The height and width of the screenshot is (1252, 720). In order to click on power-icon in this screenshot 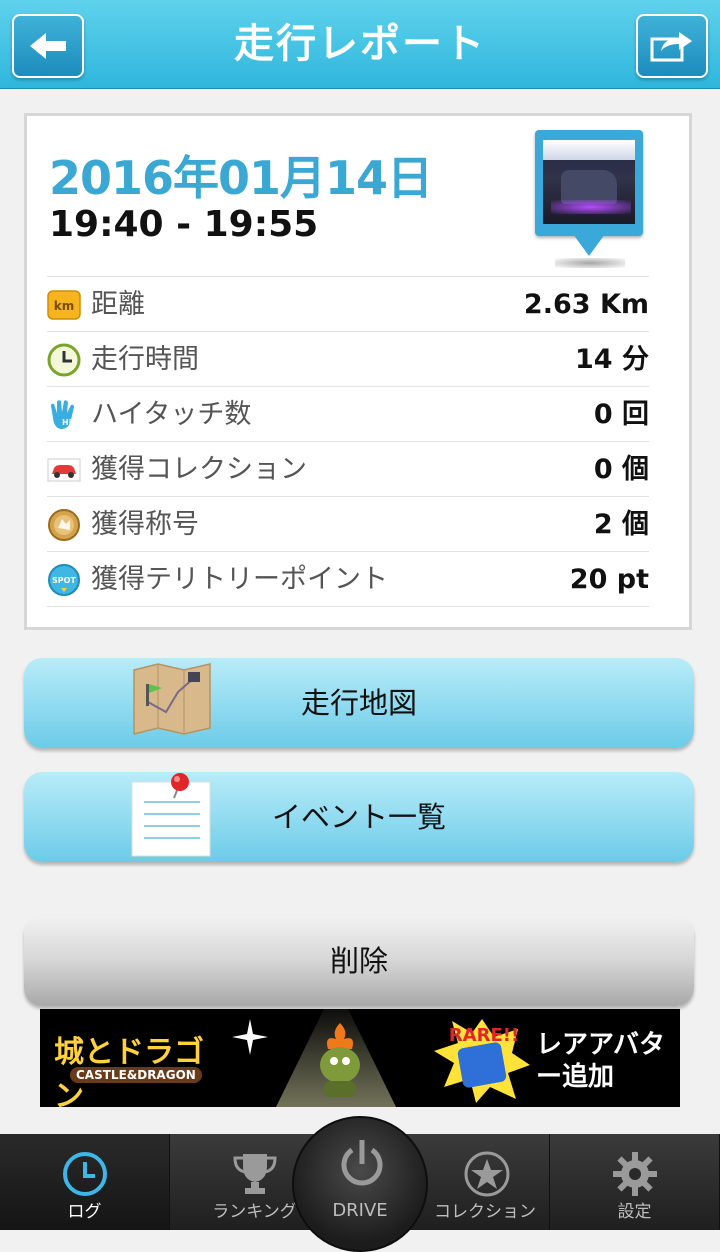, I will do `click(362, 1163)`.